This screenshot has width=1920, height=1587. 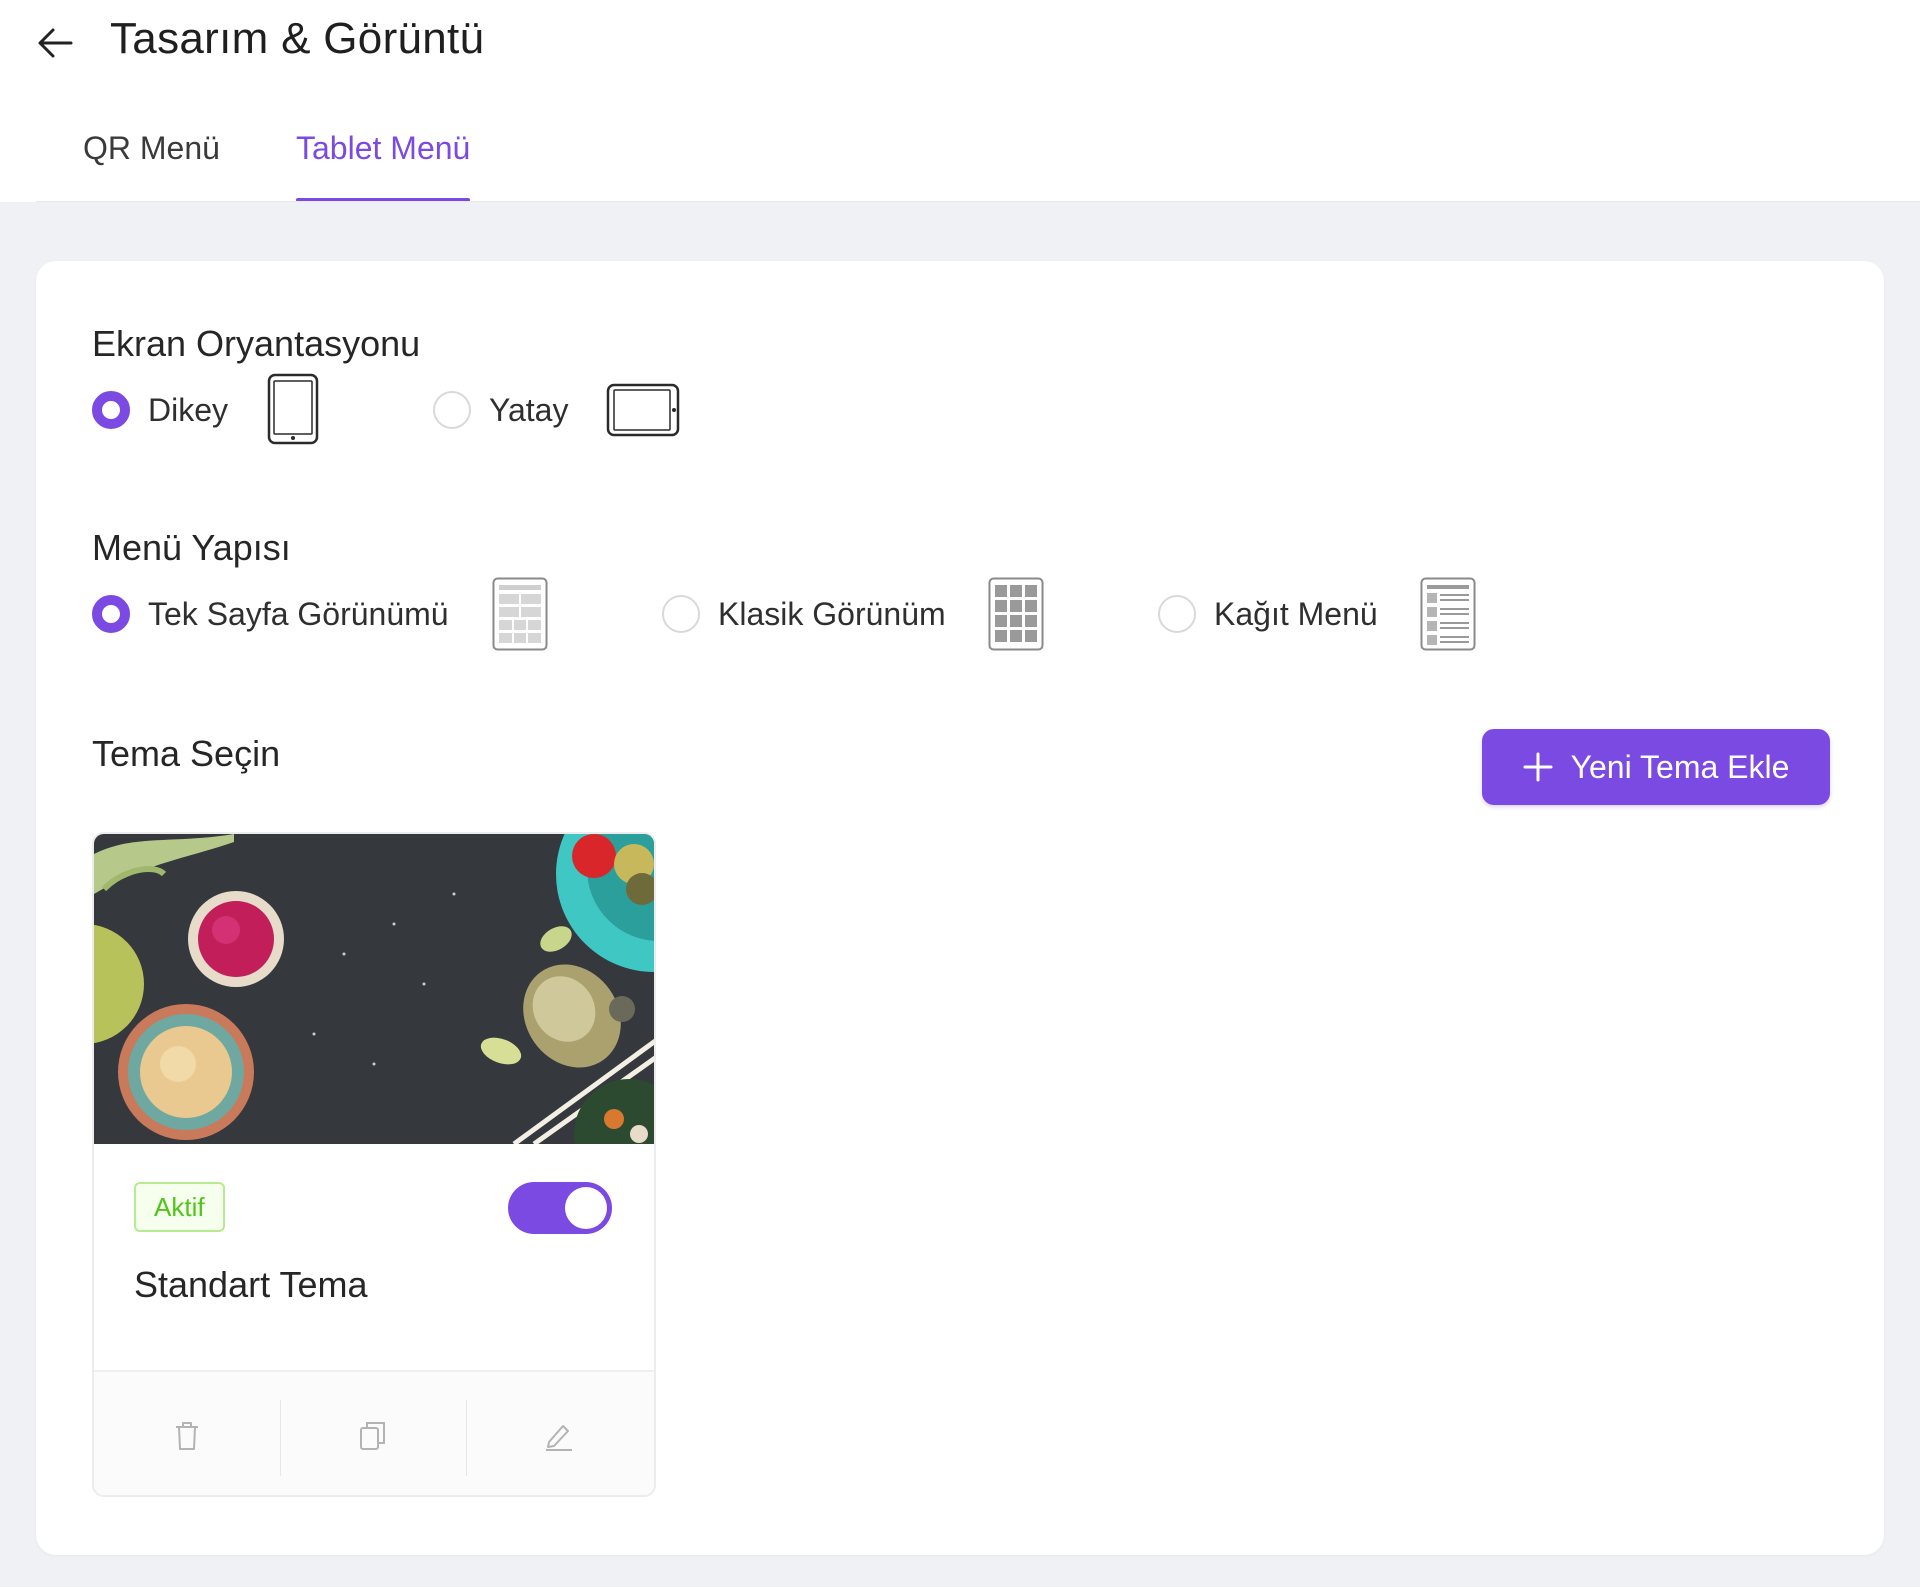 What do you see at coordinates (383, 160) in the screenshot?
I see `tab-tablet-menu: Tablet Menü` at bounding box center [383, 160].